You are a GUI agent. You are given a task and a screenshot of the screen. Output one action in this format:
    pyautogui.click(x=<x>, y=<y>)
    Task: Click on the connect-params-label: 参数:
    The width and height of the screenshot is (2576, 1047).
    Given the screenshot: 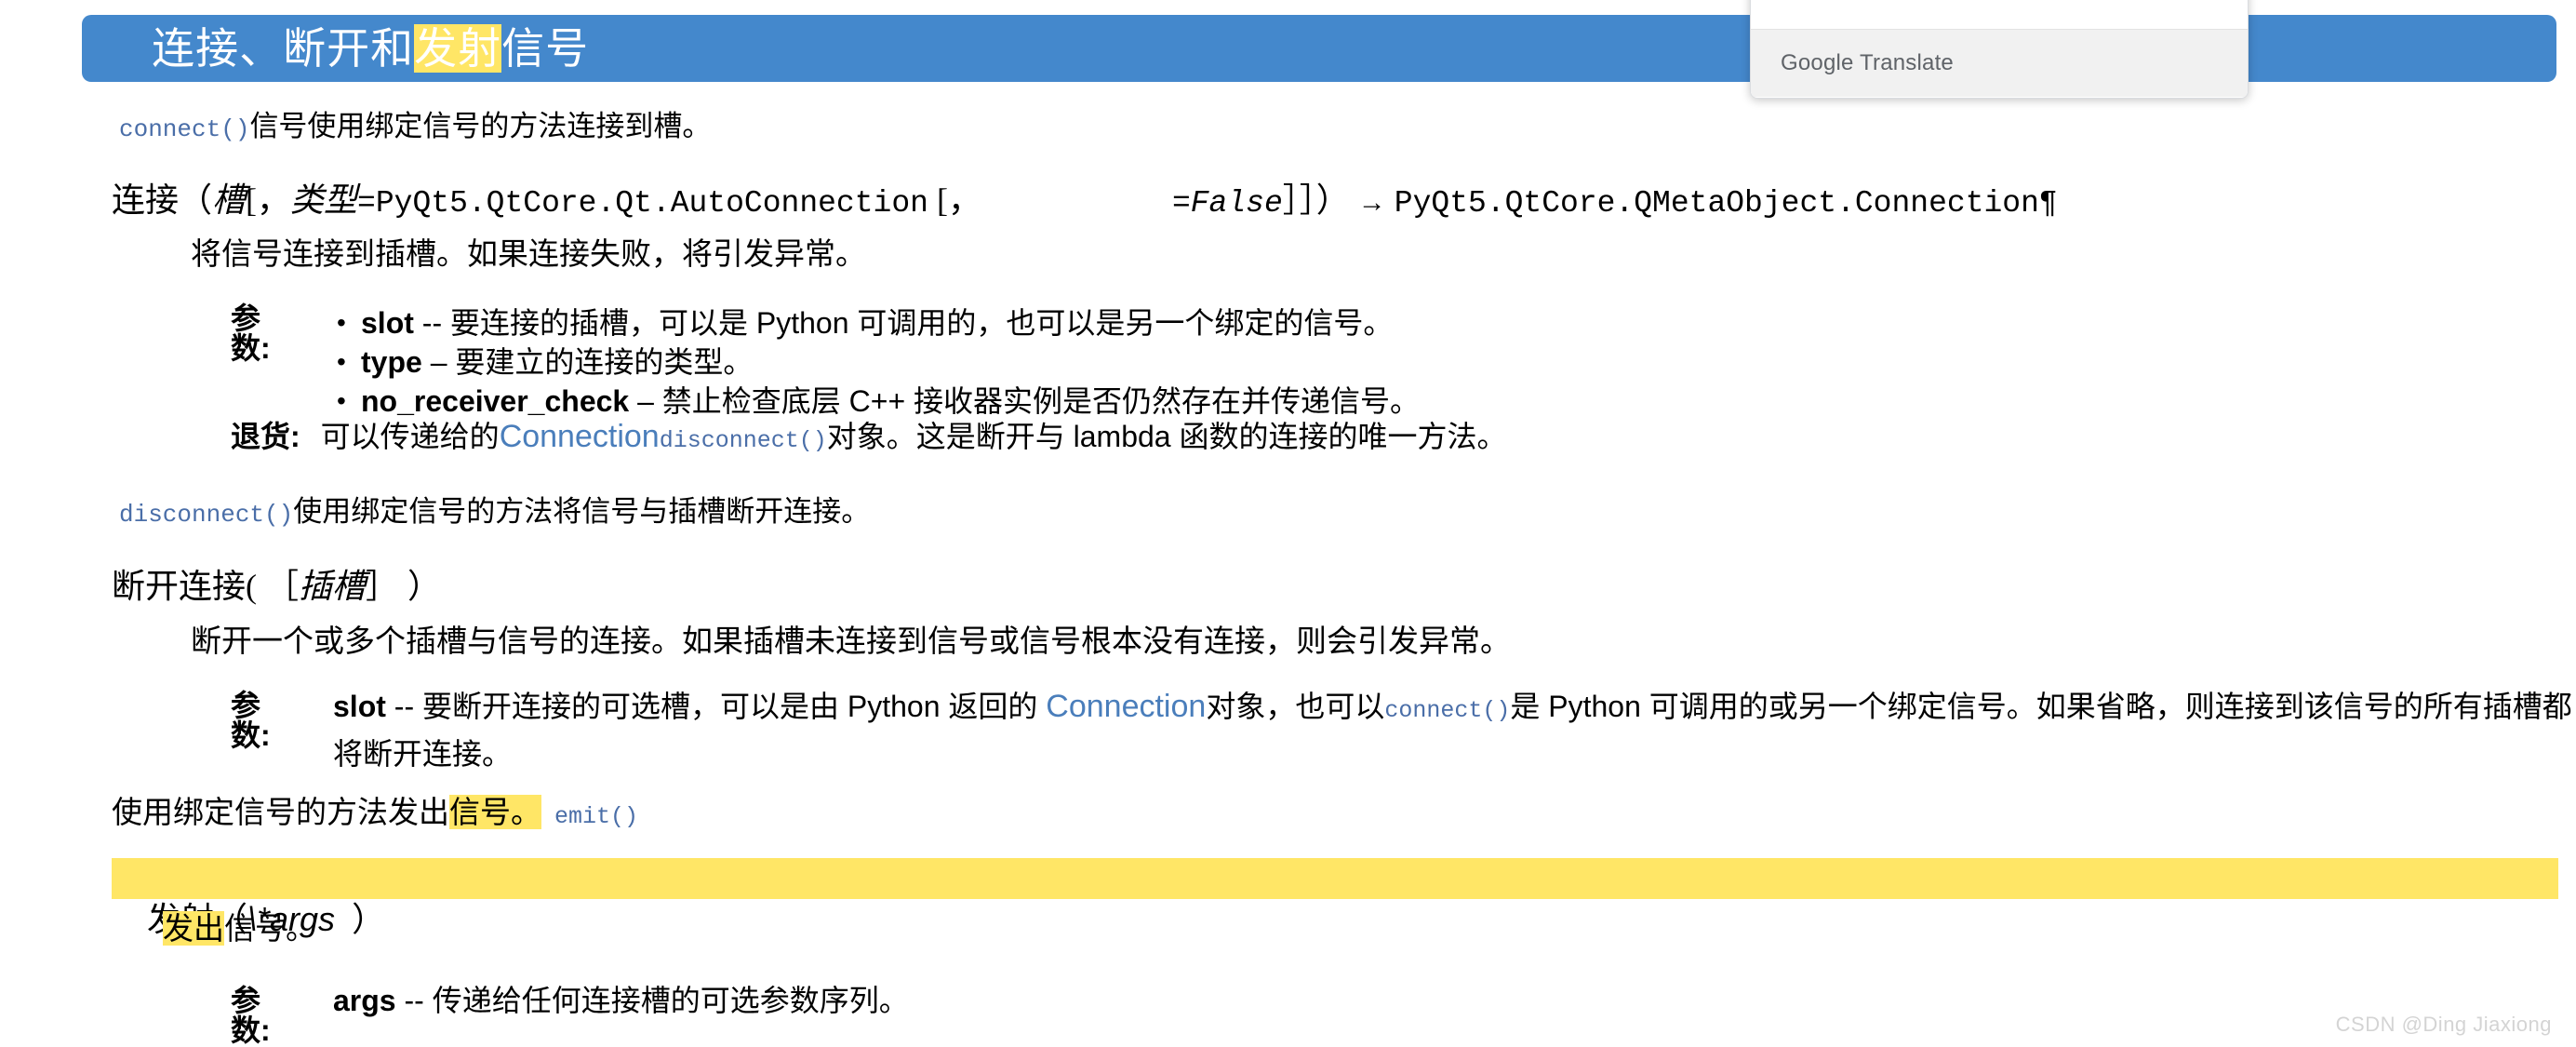 What is the action you would take?
    pyautogui.click(x=251, y=334)
    